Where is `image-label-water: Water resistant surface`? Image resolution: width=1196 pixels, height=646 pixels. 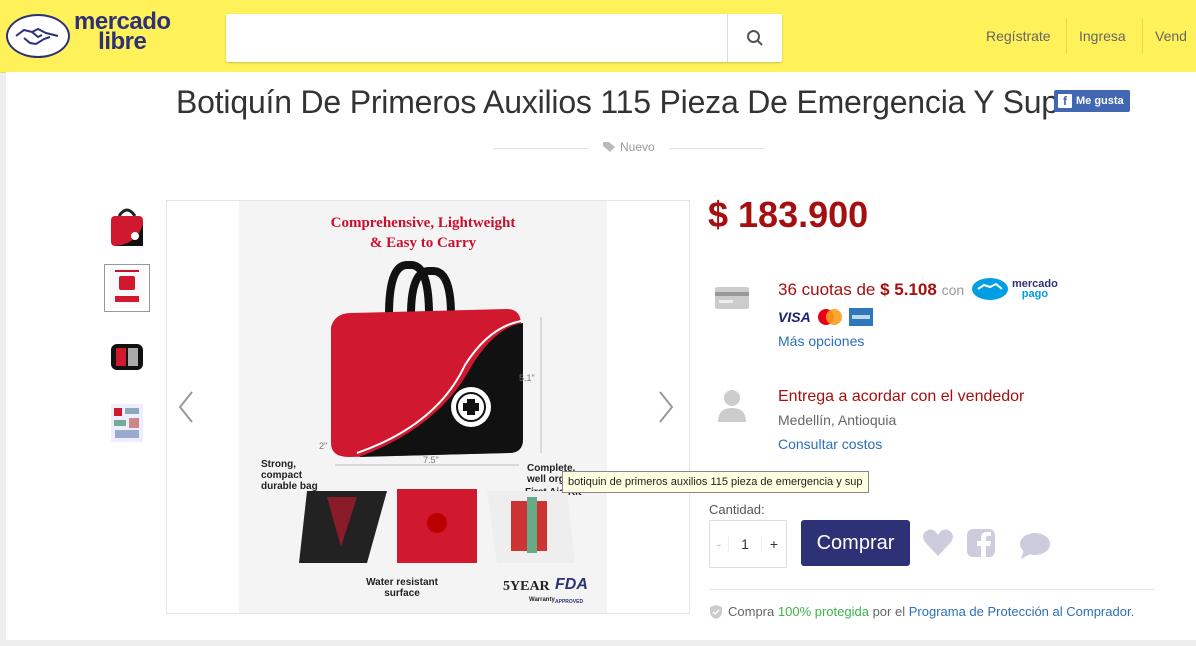
image-label-water: Water resistant surface is located at coordinates (402, 588).